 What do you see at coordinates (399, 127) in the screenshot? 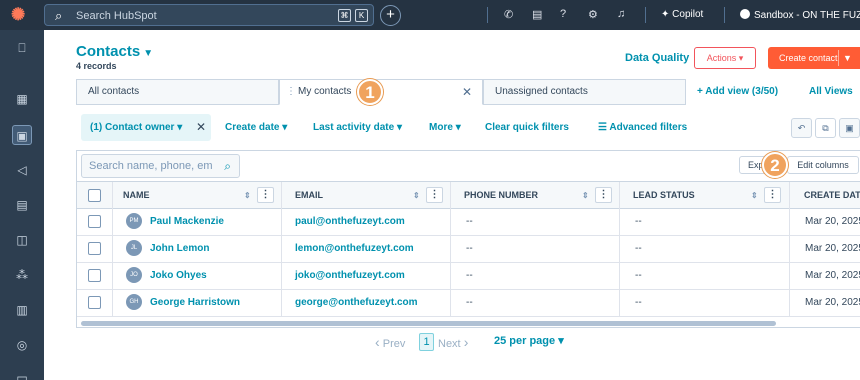
I see `chevron-down-icon: ▾` at bounding box center [399, 127].